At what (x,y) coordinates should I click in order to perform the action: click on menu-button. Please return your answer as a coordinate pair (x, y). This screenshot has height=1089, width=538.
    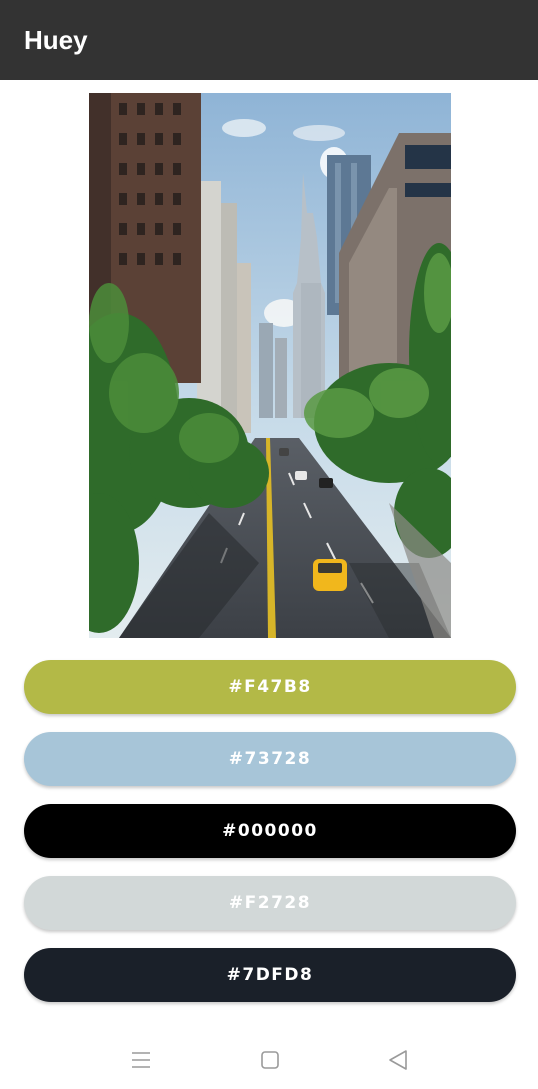
    Looking at the image, I should click on (141, 1060).